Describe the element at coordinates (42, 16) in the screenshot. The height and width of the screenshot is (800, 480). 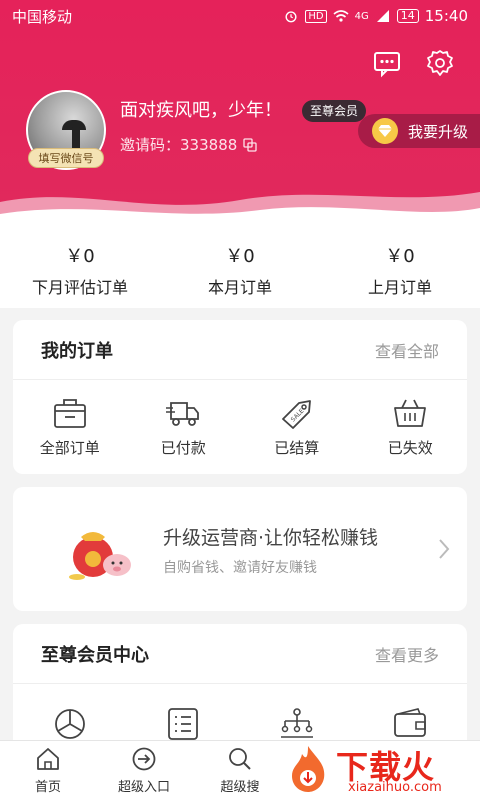
I see `carrier-name: 中国移动` at that location.